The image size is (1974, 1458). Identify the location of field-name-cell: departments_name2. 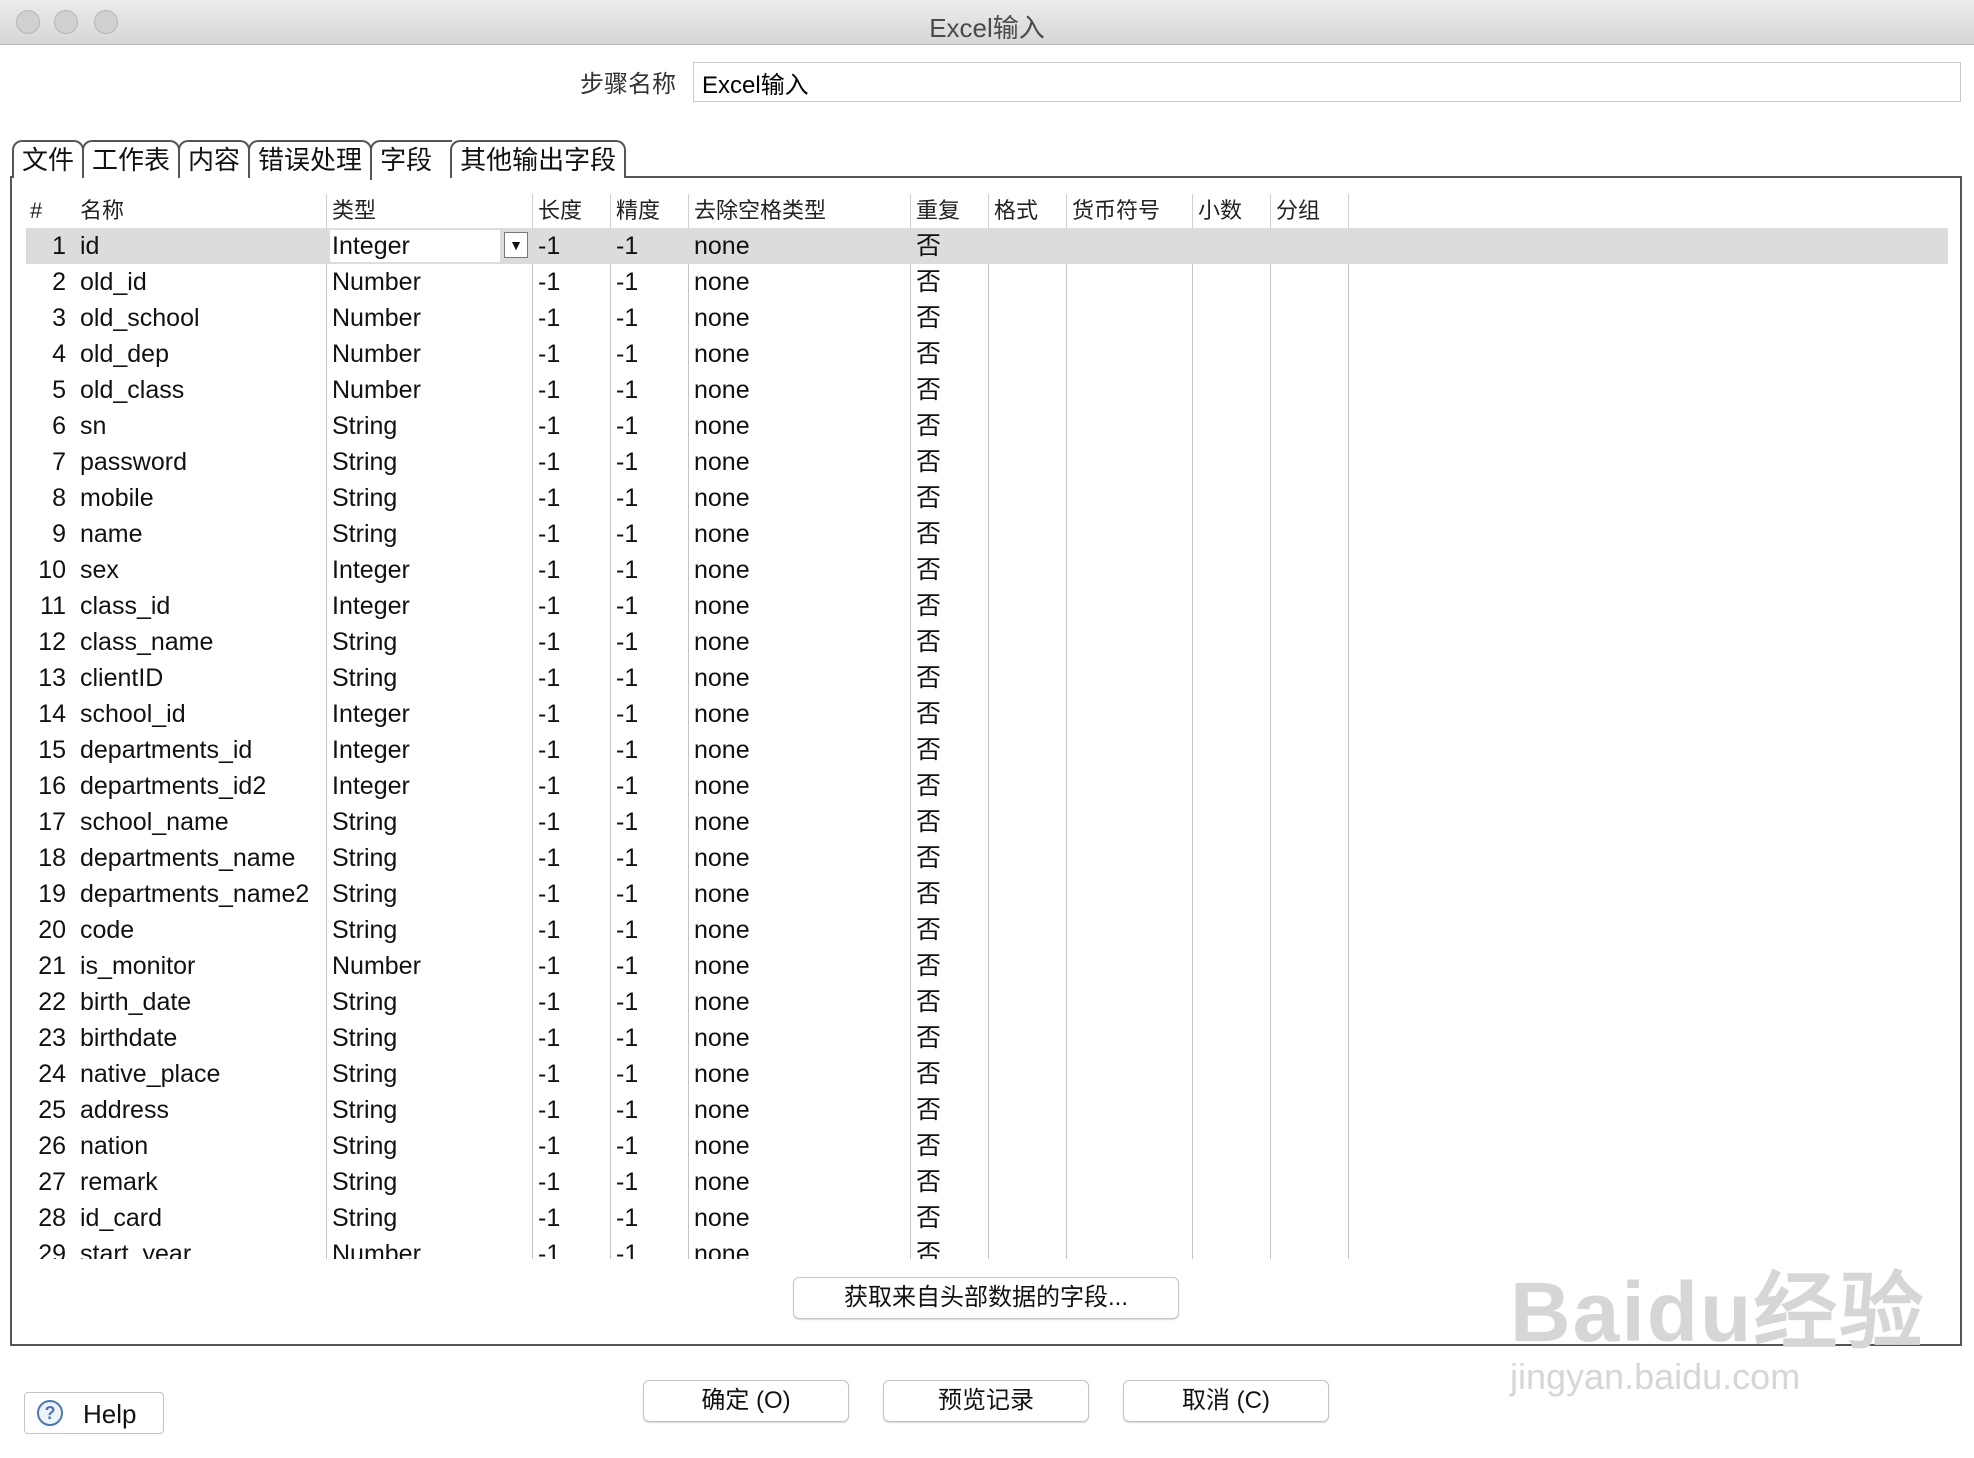
(203, 894).